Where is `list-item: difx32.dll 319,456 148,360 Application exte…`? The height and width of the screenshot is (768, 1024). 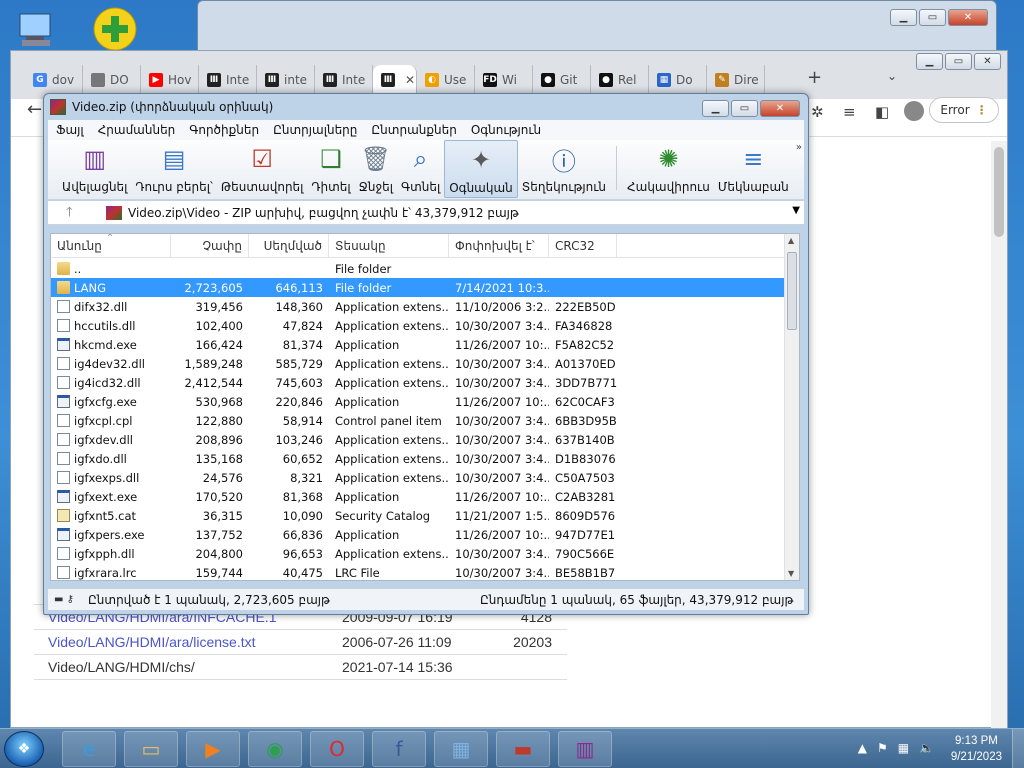
list-item: difx32.dll 319,456 148,360 Application exte… is located at coordinates (418, 306).